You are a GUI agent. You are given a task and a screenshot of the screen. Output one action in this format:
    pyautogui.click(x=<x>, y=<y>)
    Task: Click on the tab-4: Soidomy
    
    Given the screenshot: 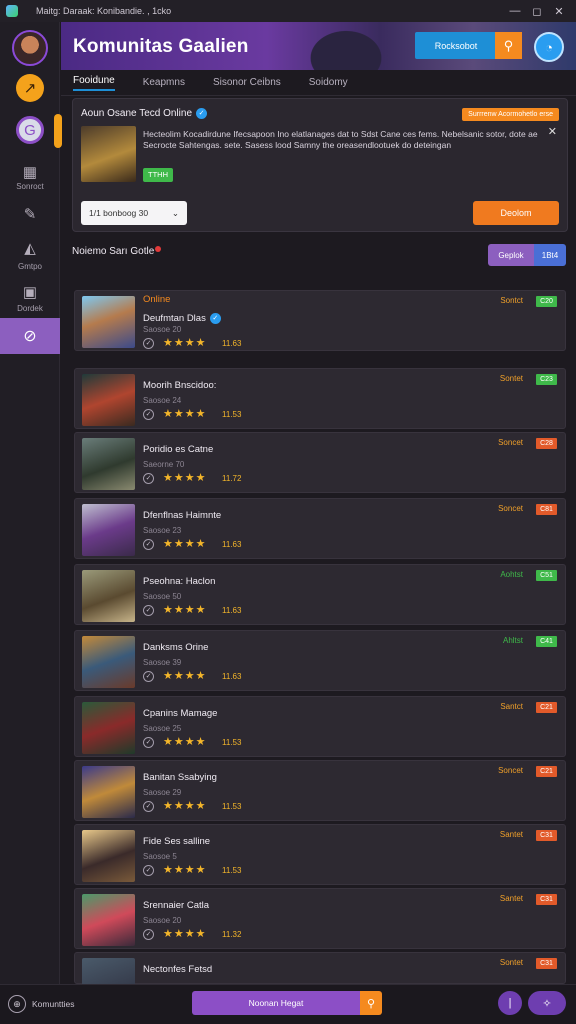 What is the action you would take?
    pyautogui.click(x=328, y=82)
    